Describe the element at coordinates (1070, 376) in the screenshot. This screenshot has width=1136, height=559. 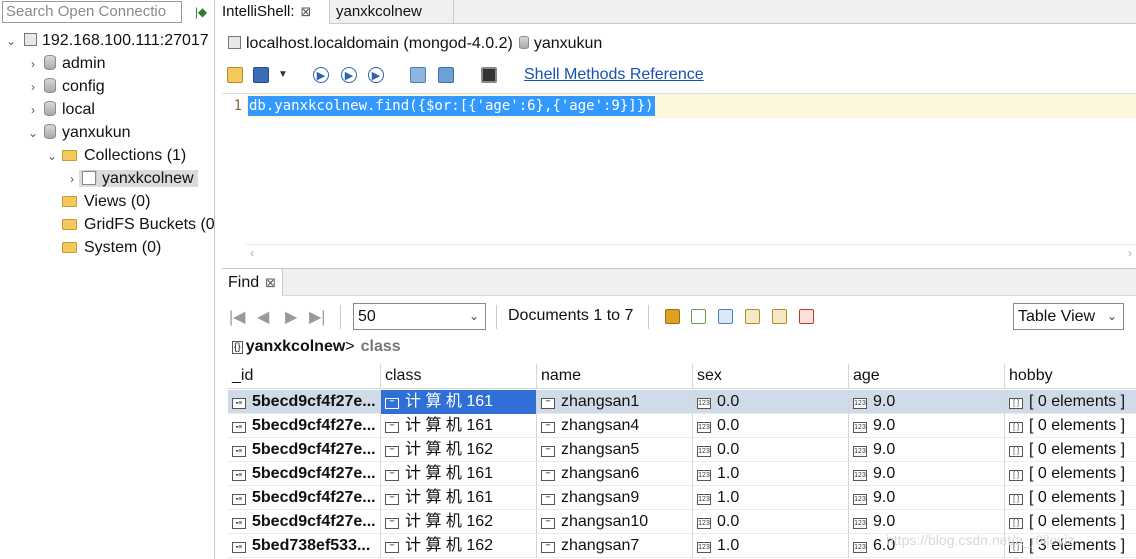
I see `column-header-hobby: hobby` at that location.